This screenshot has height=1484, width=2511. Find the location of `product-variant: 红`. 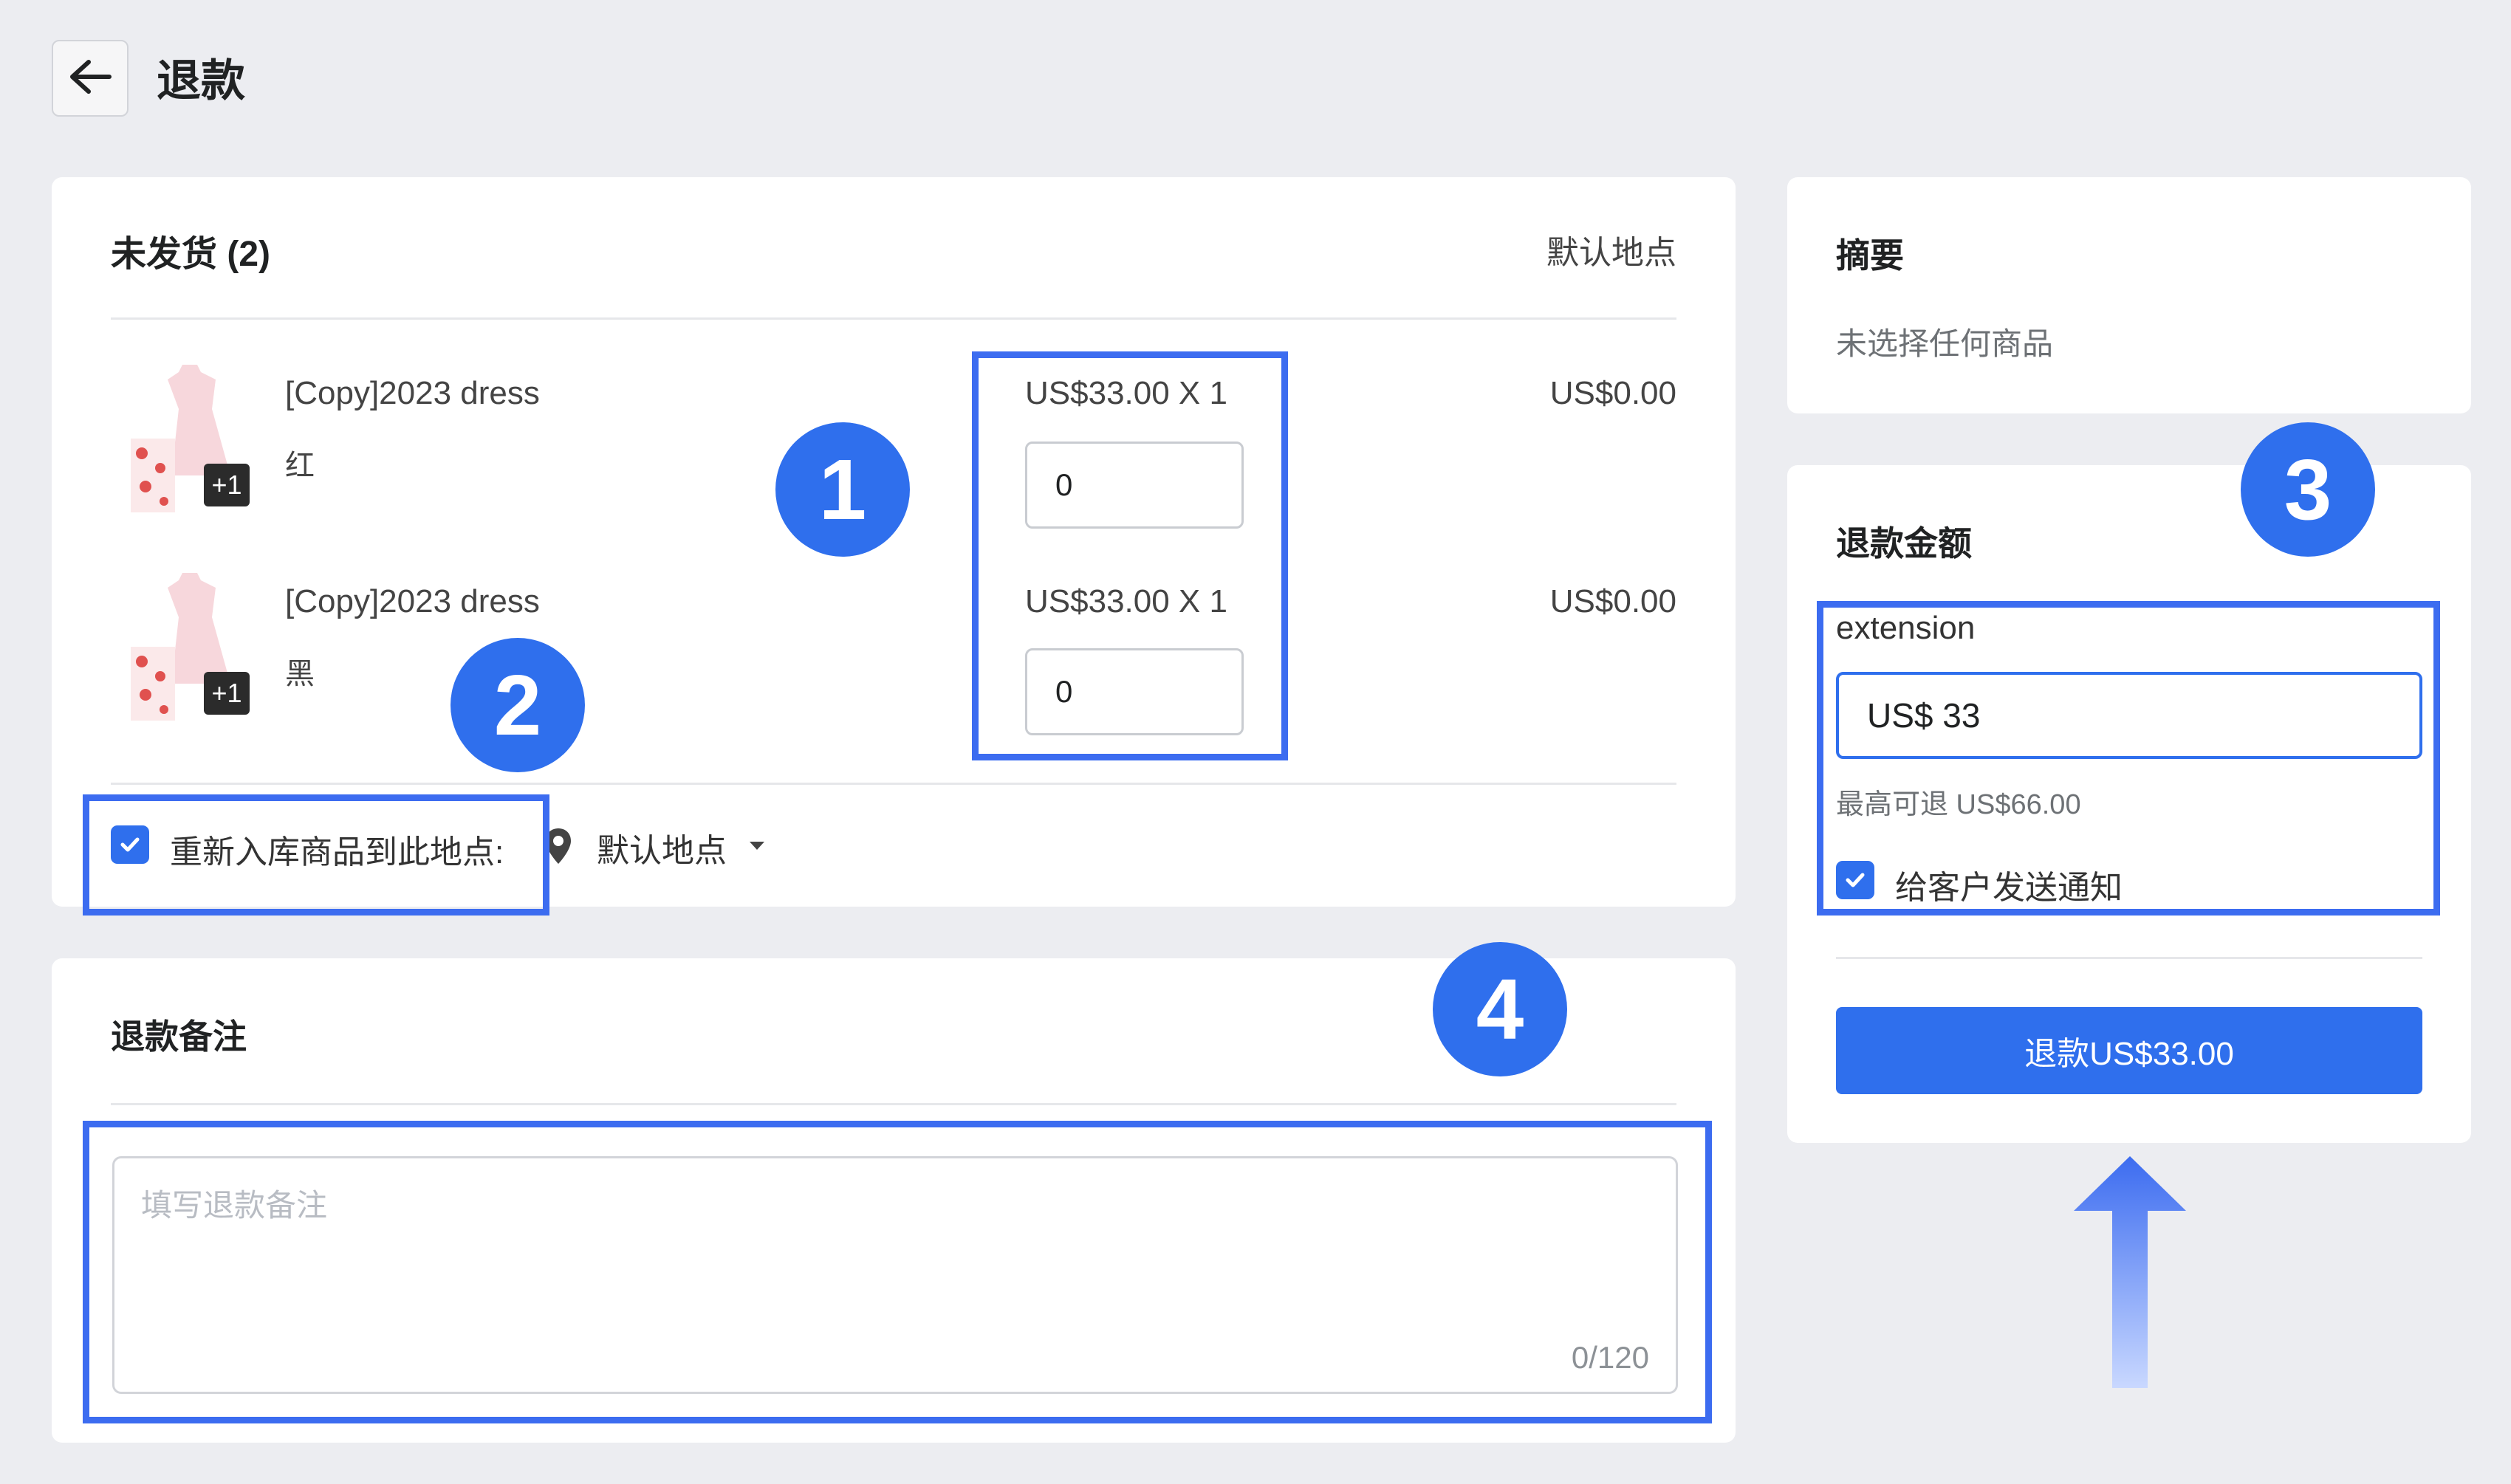

product-variant: 红 is located at coordinates (300, 466).